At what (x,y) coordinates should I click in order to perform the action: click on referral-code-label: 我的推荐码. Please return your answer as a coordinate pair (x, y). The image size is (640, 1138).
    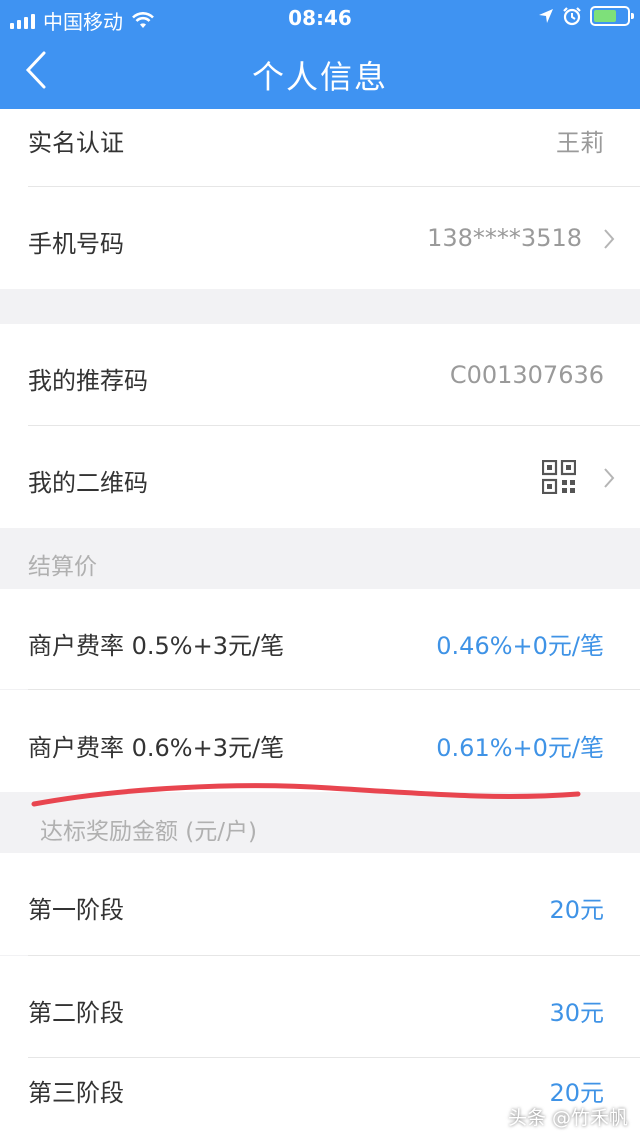
    Looking at the image, I should click on (88, 381).